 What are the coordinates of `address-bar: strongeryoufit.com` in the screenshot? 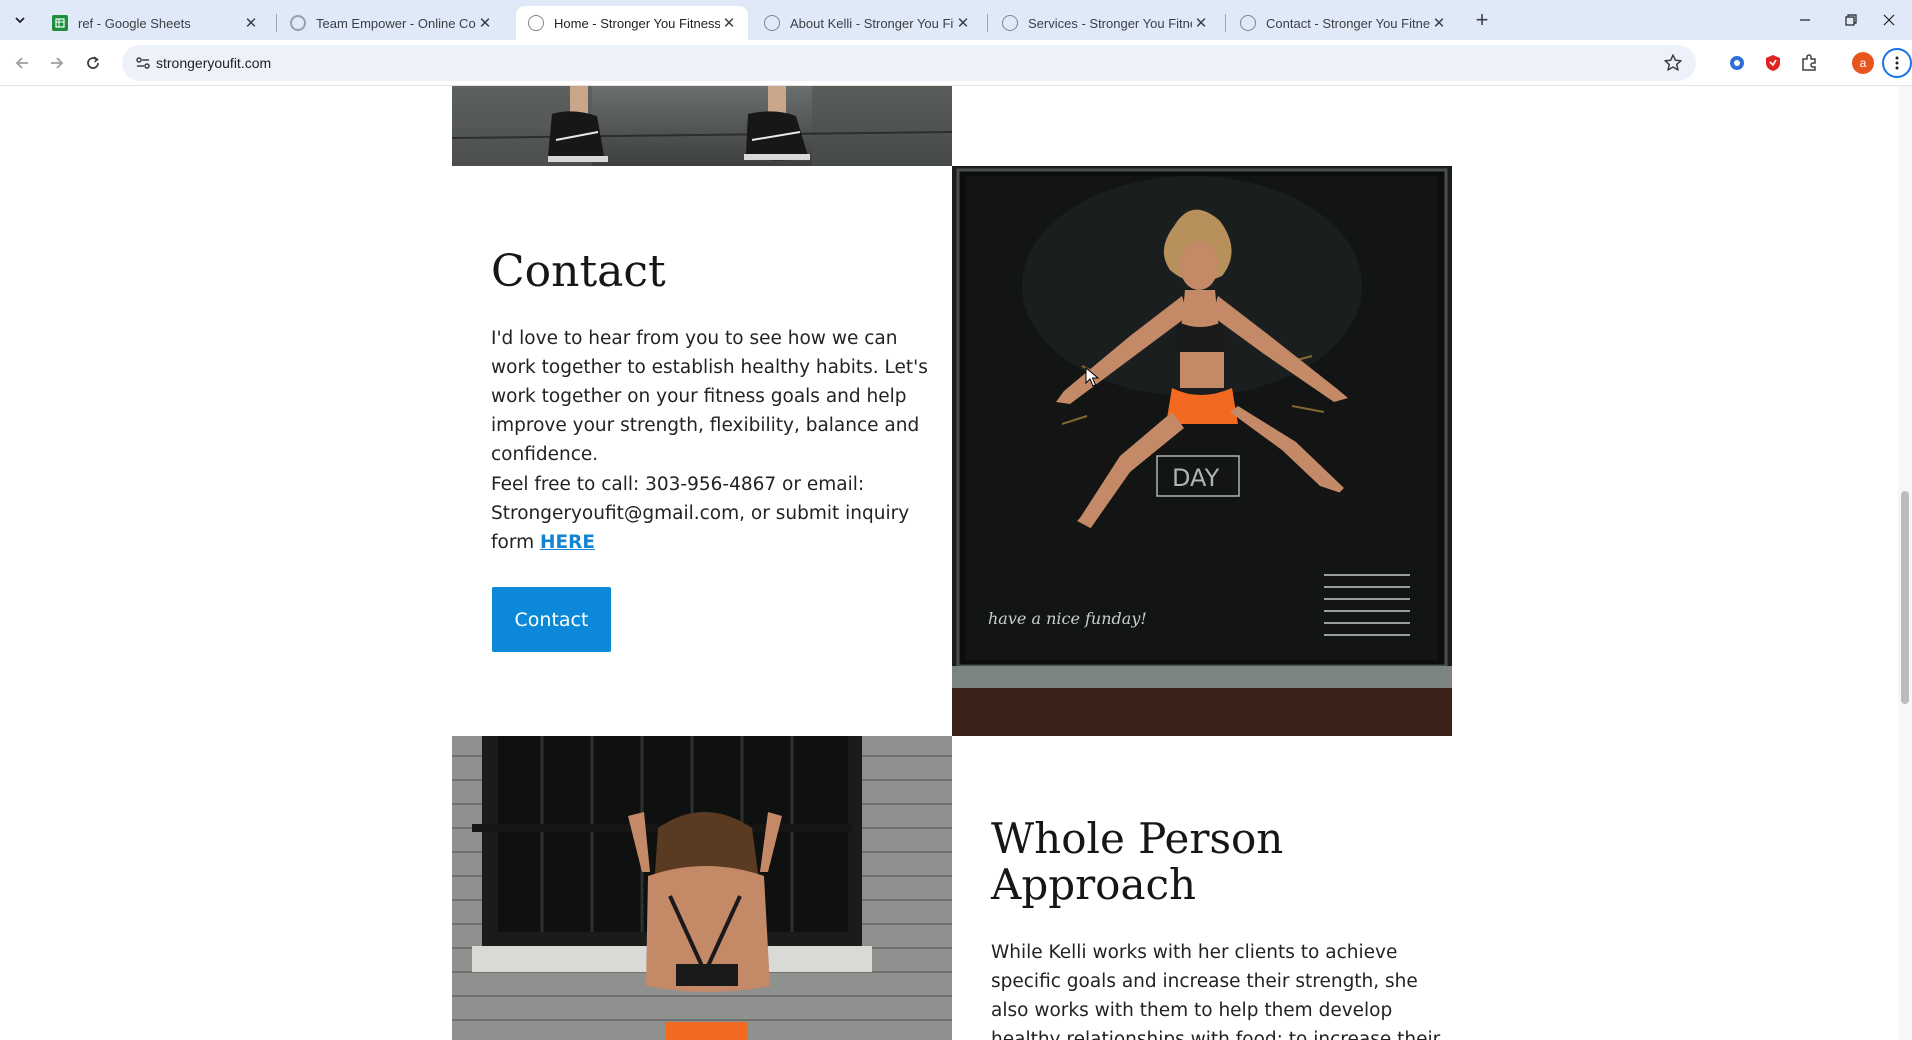 It's located at (909, 63).